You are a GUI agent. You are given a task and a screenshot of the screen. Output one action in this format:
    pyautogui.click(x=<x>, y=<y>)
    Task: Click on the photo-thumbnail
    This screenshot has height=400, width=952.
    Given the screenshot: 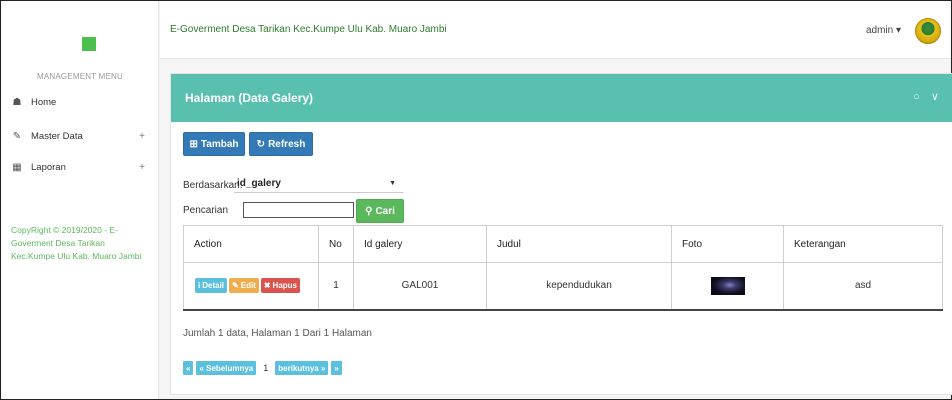 What is the action you would take?
    pyautogui.click(x=727, y=285)
    